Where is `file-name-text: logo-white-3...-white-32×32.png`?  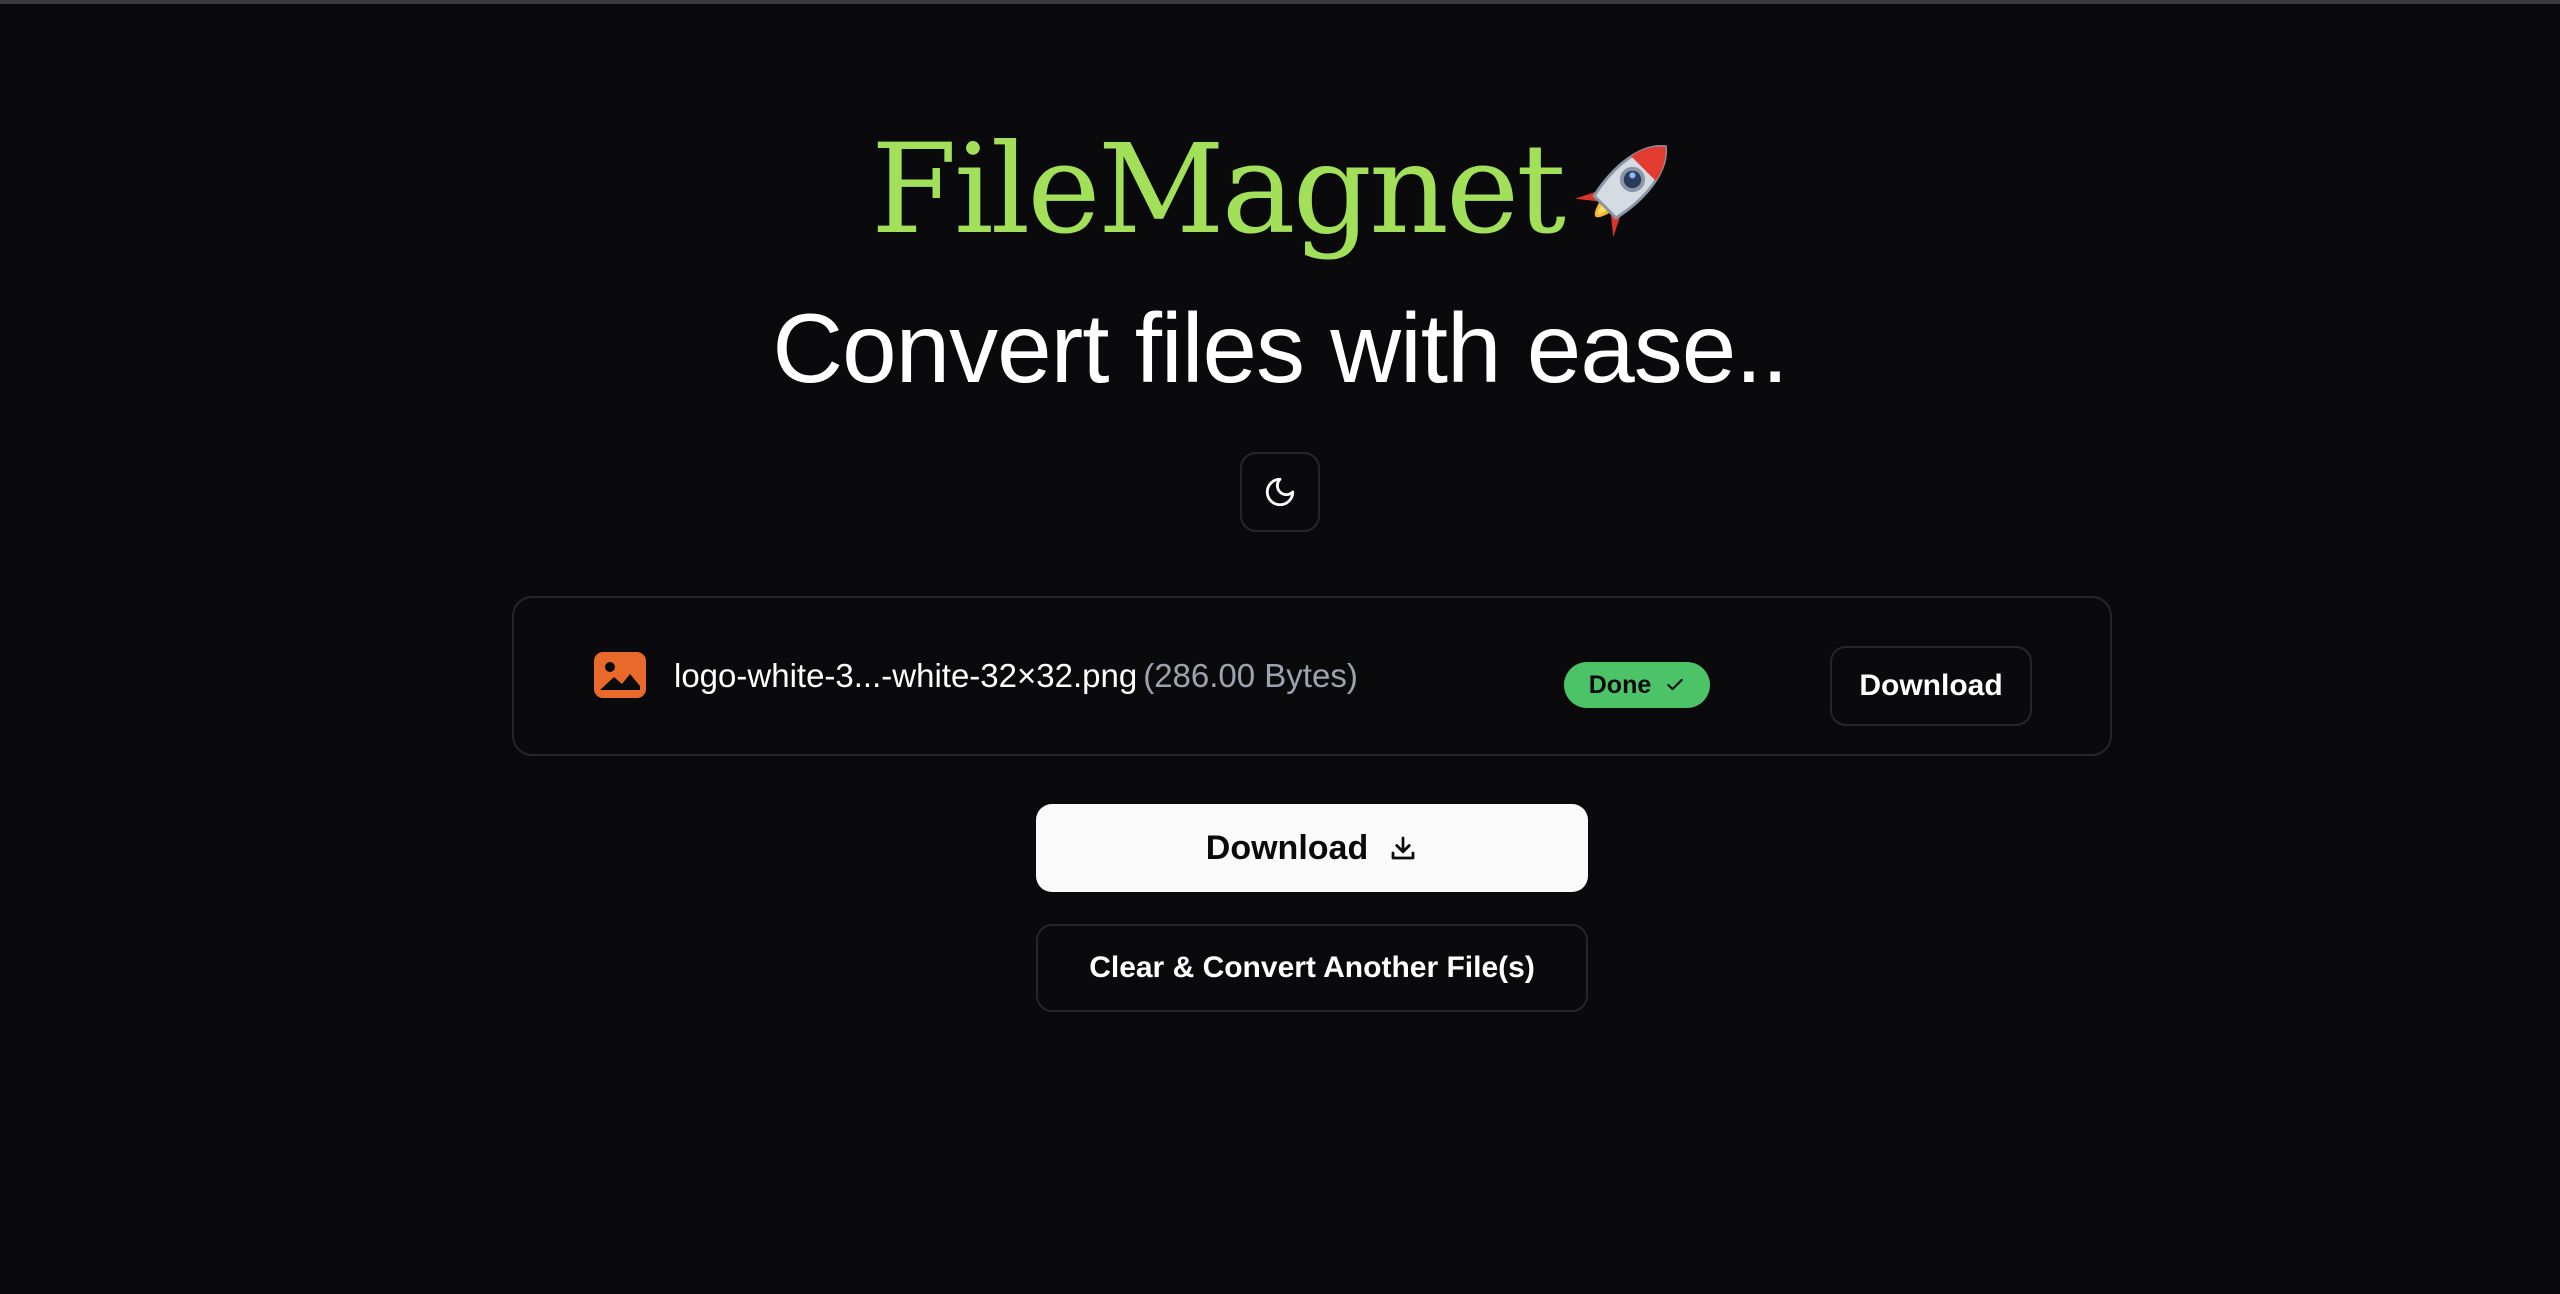 file-name-text: logo-white-3...-white-32×32.png is located at coordinates (906, 675).